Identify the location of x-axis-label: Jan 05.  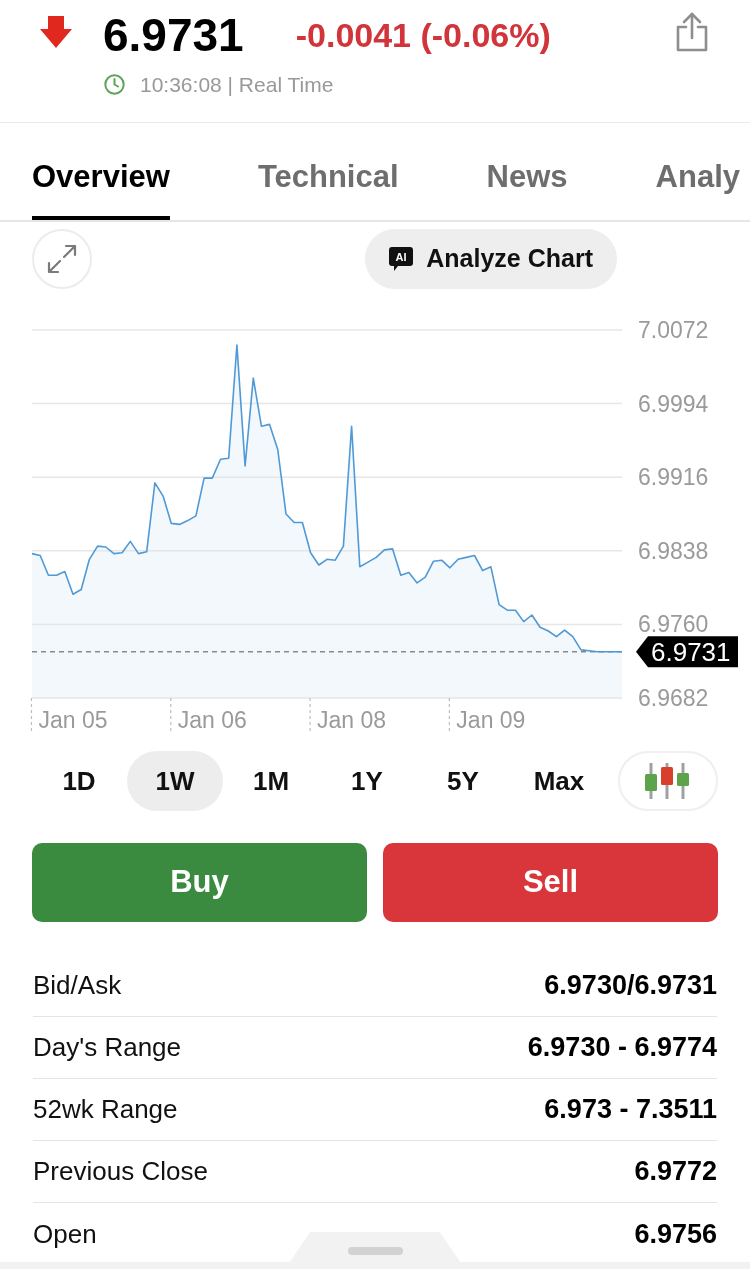
(73, 720).